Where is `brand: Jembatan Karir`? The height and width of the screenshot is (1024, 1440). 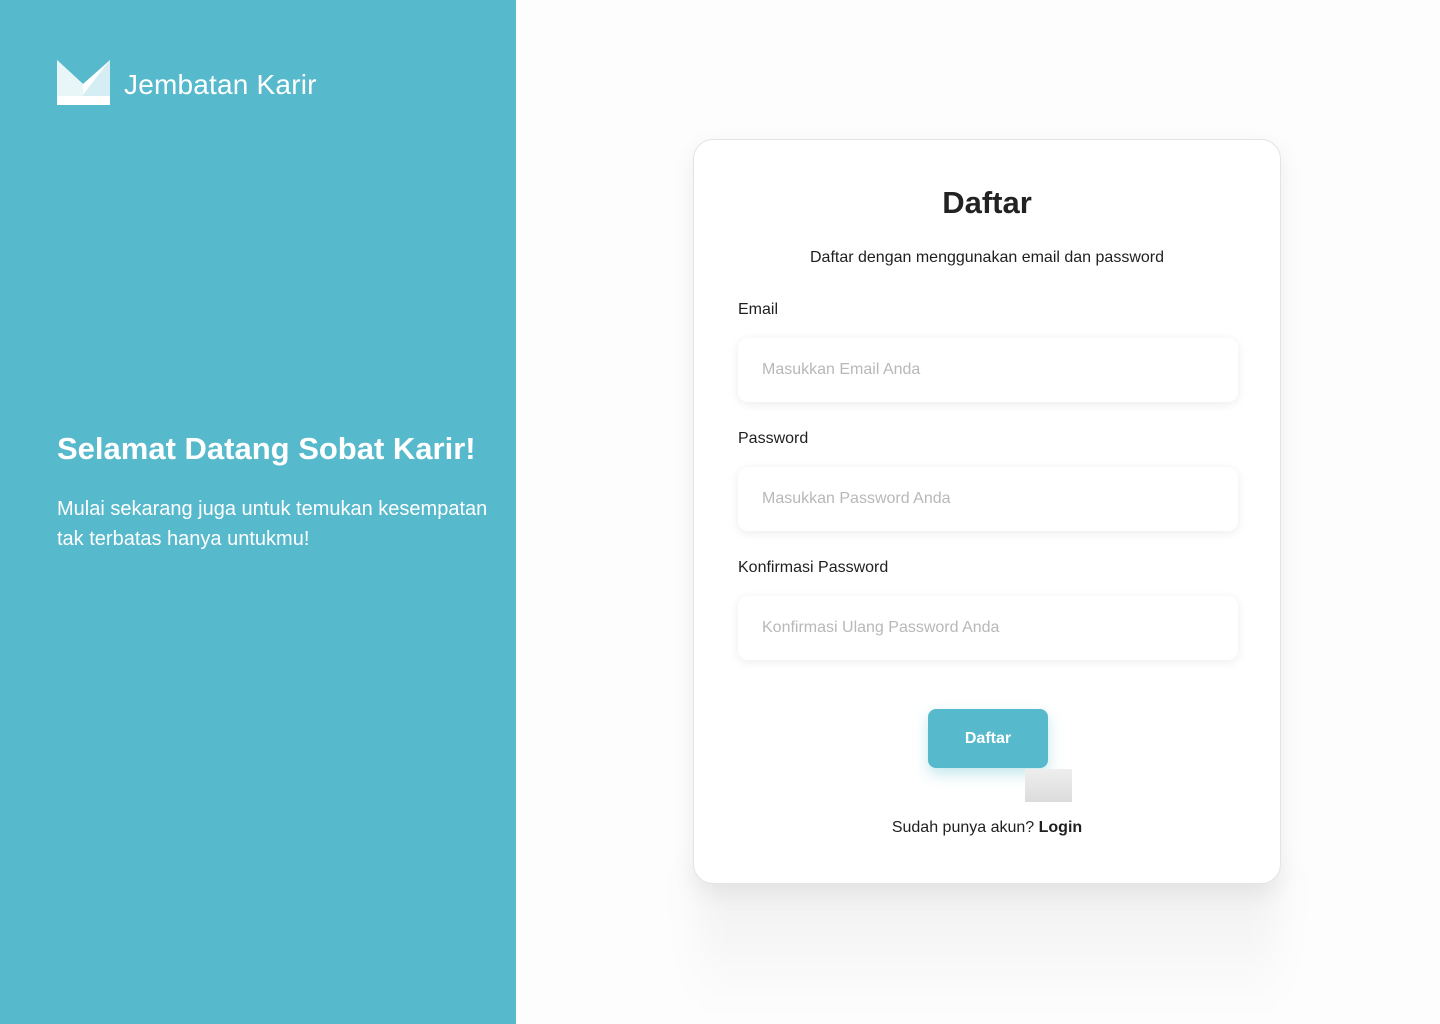 brand: Jembatan Karir is located at coordinates (187, 82).